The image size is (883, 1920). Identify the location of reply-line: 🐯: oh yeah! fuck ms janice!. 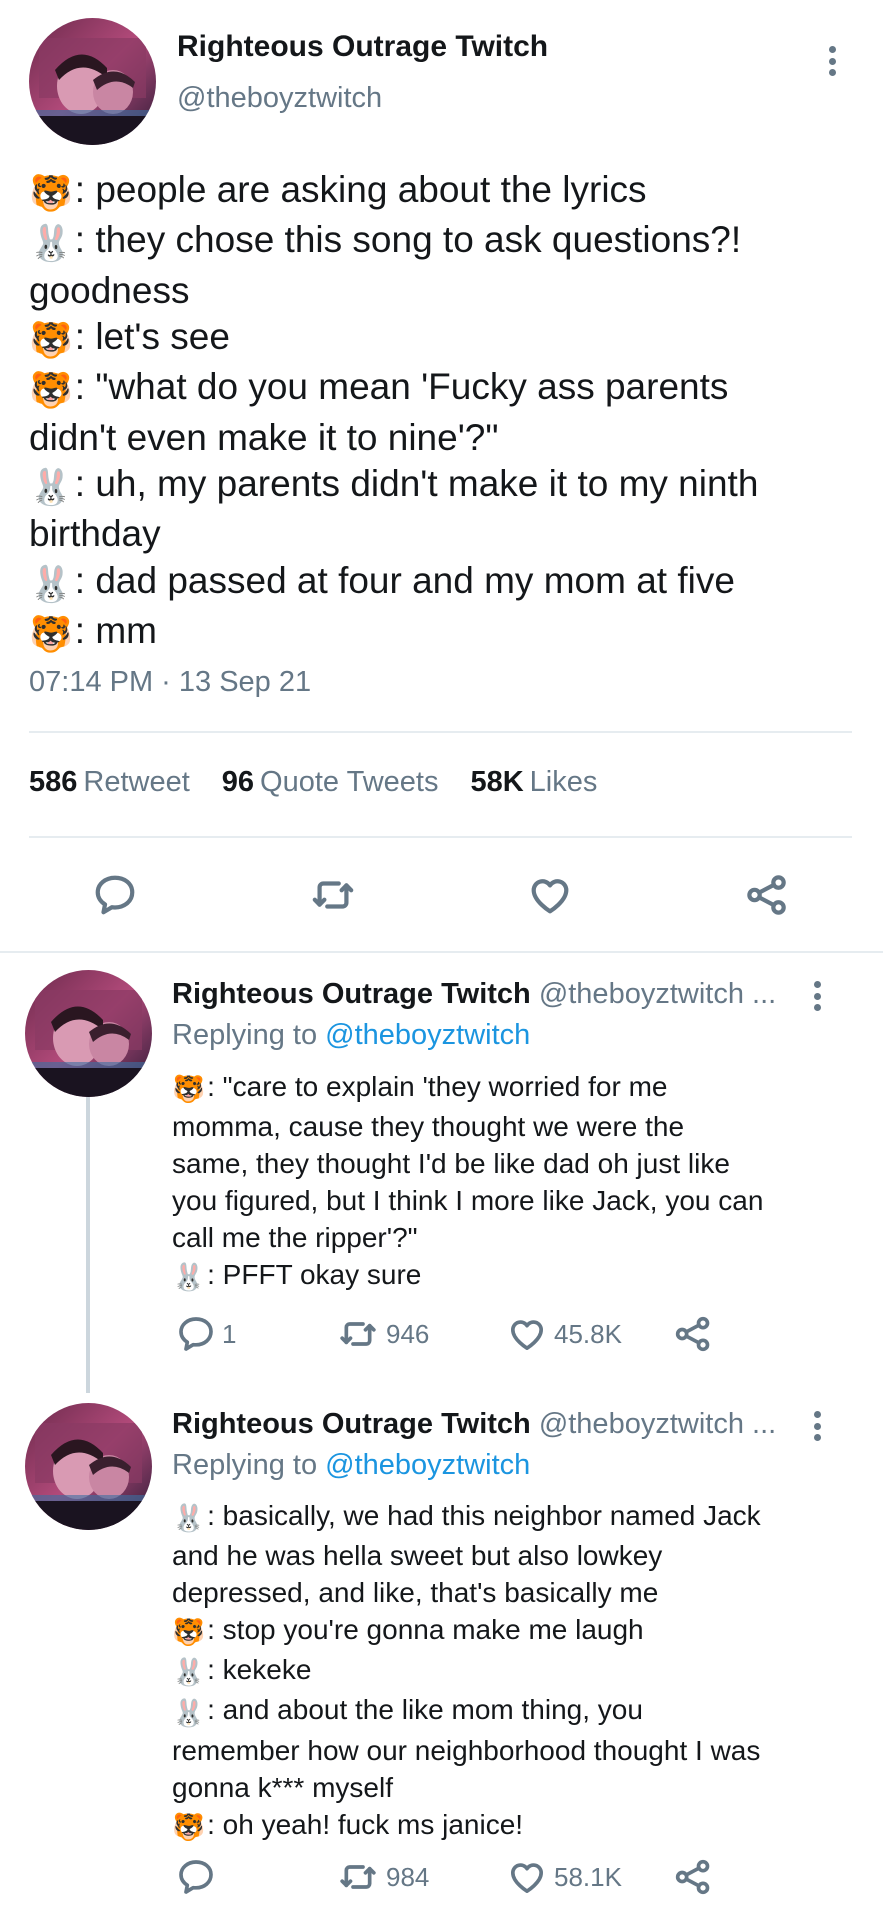
(517, 1826).